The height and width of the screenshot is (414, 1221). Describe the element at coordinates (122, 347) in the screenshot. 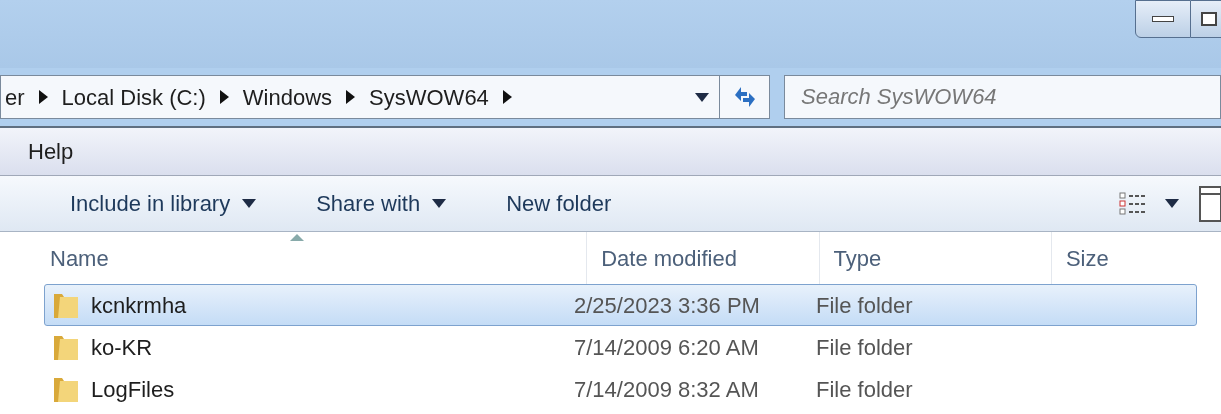

I see `file-name: ko-KR` at that location.